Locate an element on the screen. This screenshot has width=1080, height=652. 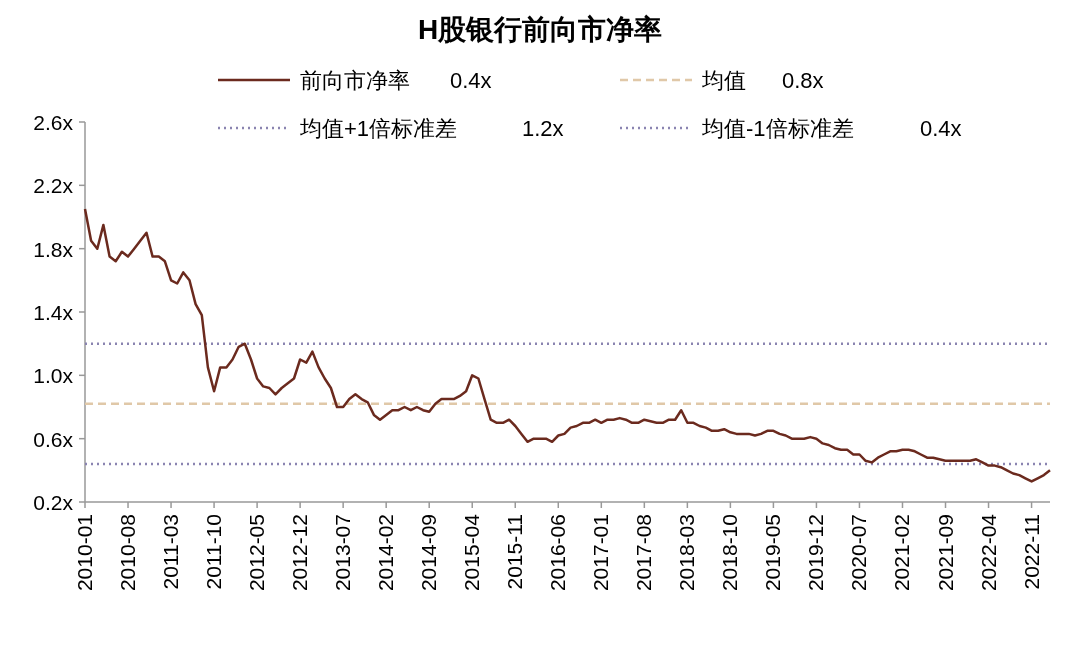
legend-value: 0.8x is located at coordinates (803, 80).